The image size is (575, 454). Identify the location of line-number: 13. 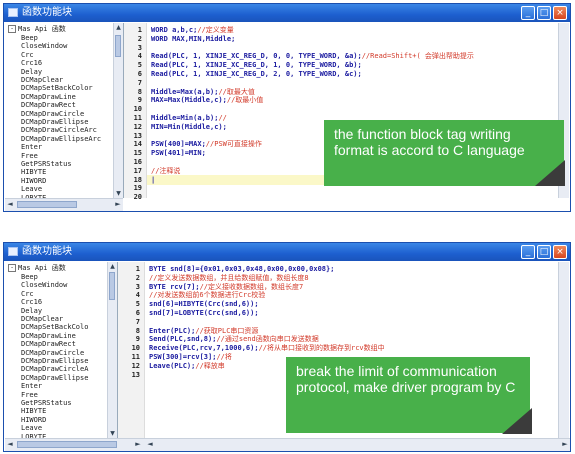
(137, 135).